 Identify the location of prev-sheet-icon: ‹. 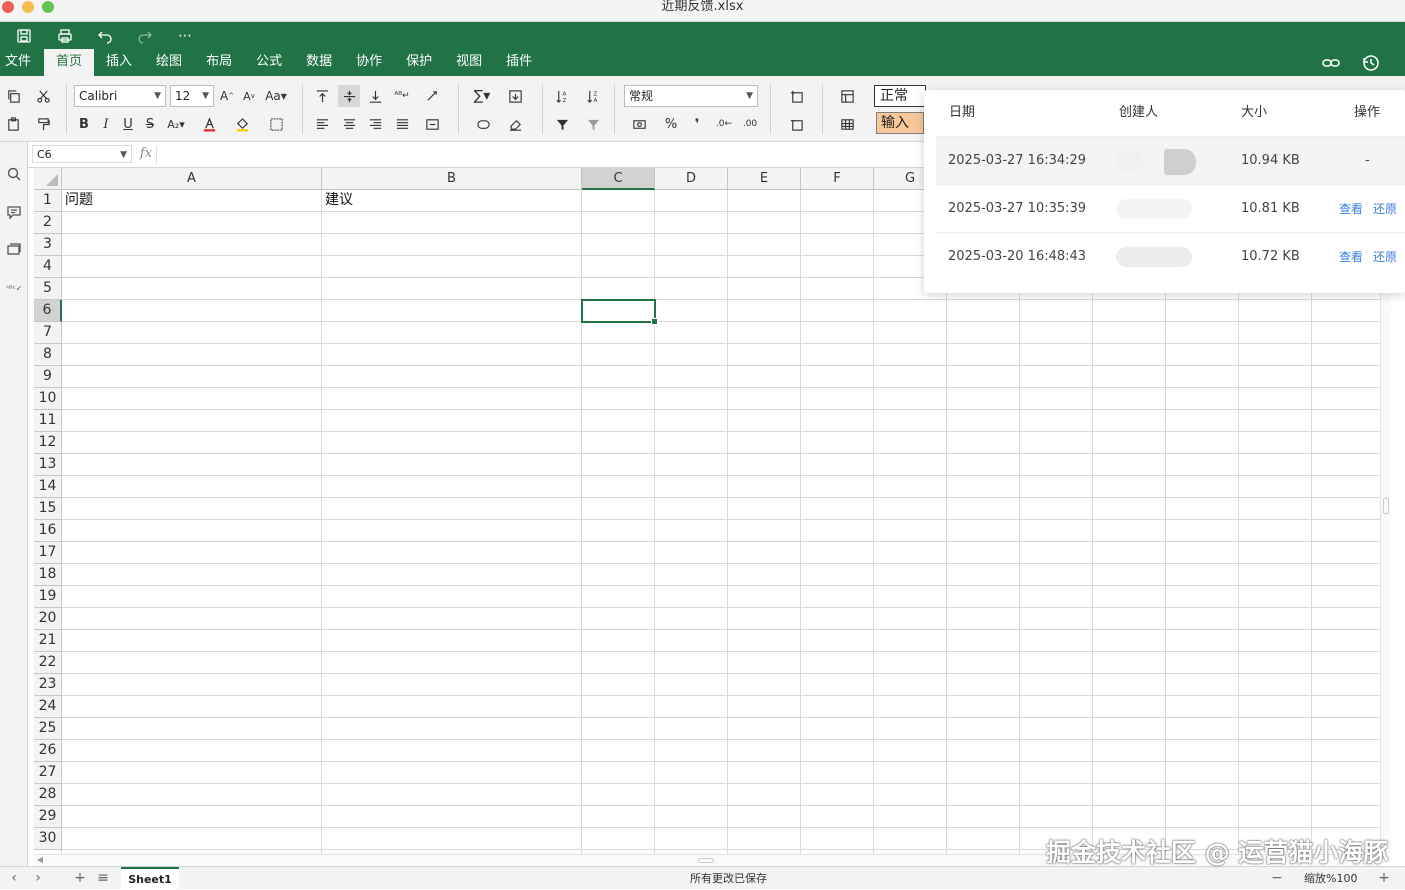
(14, 878).